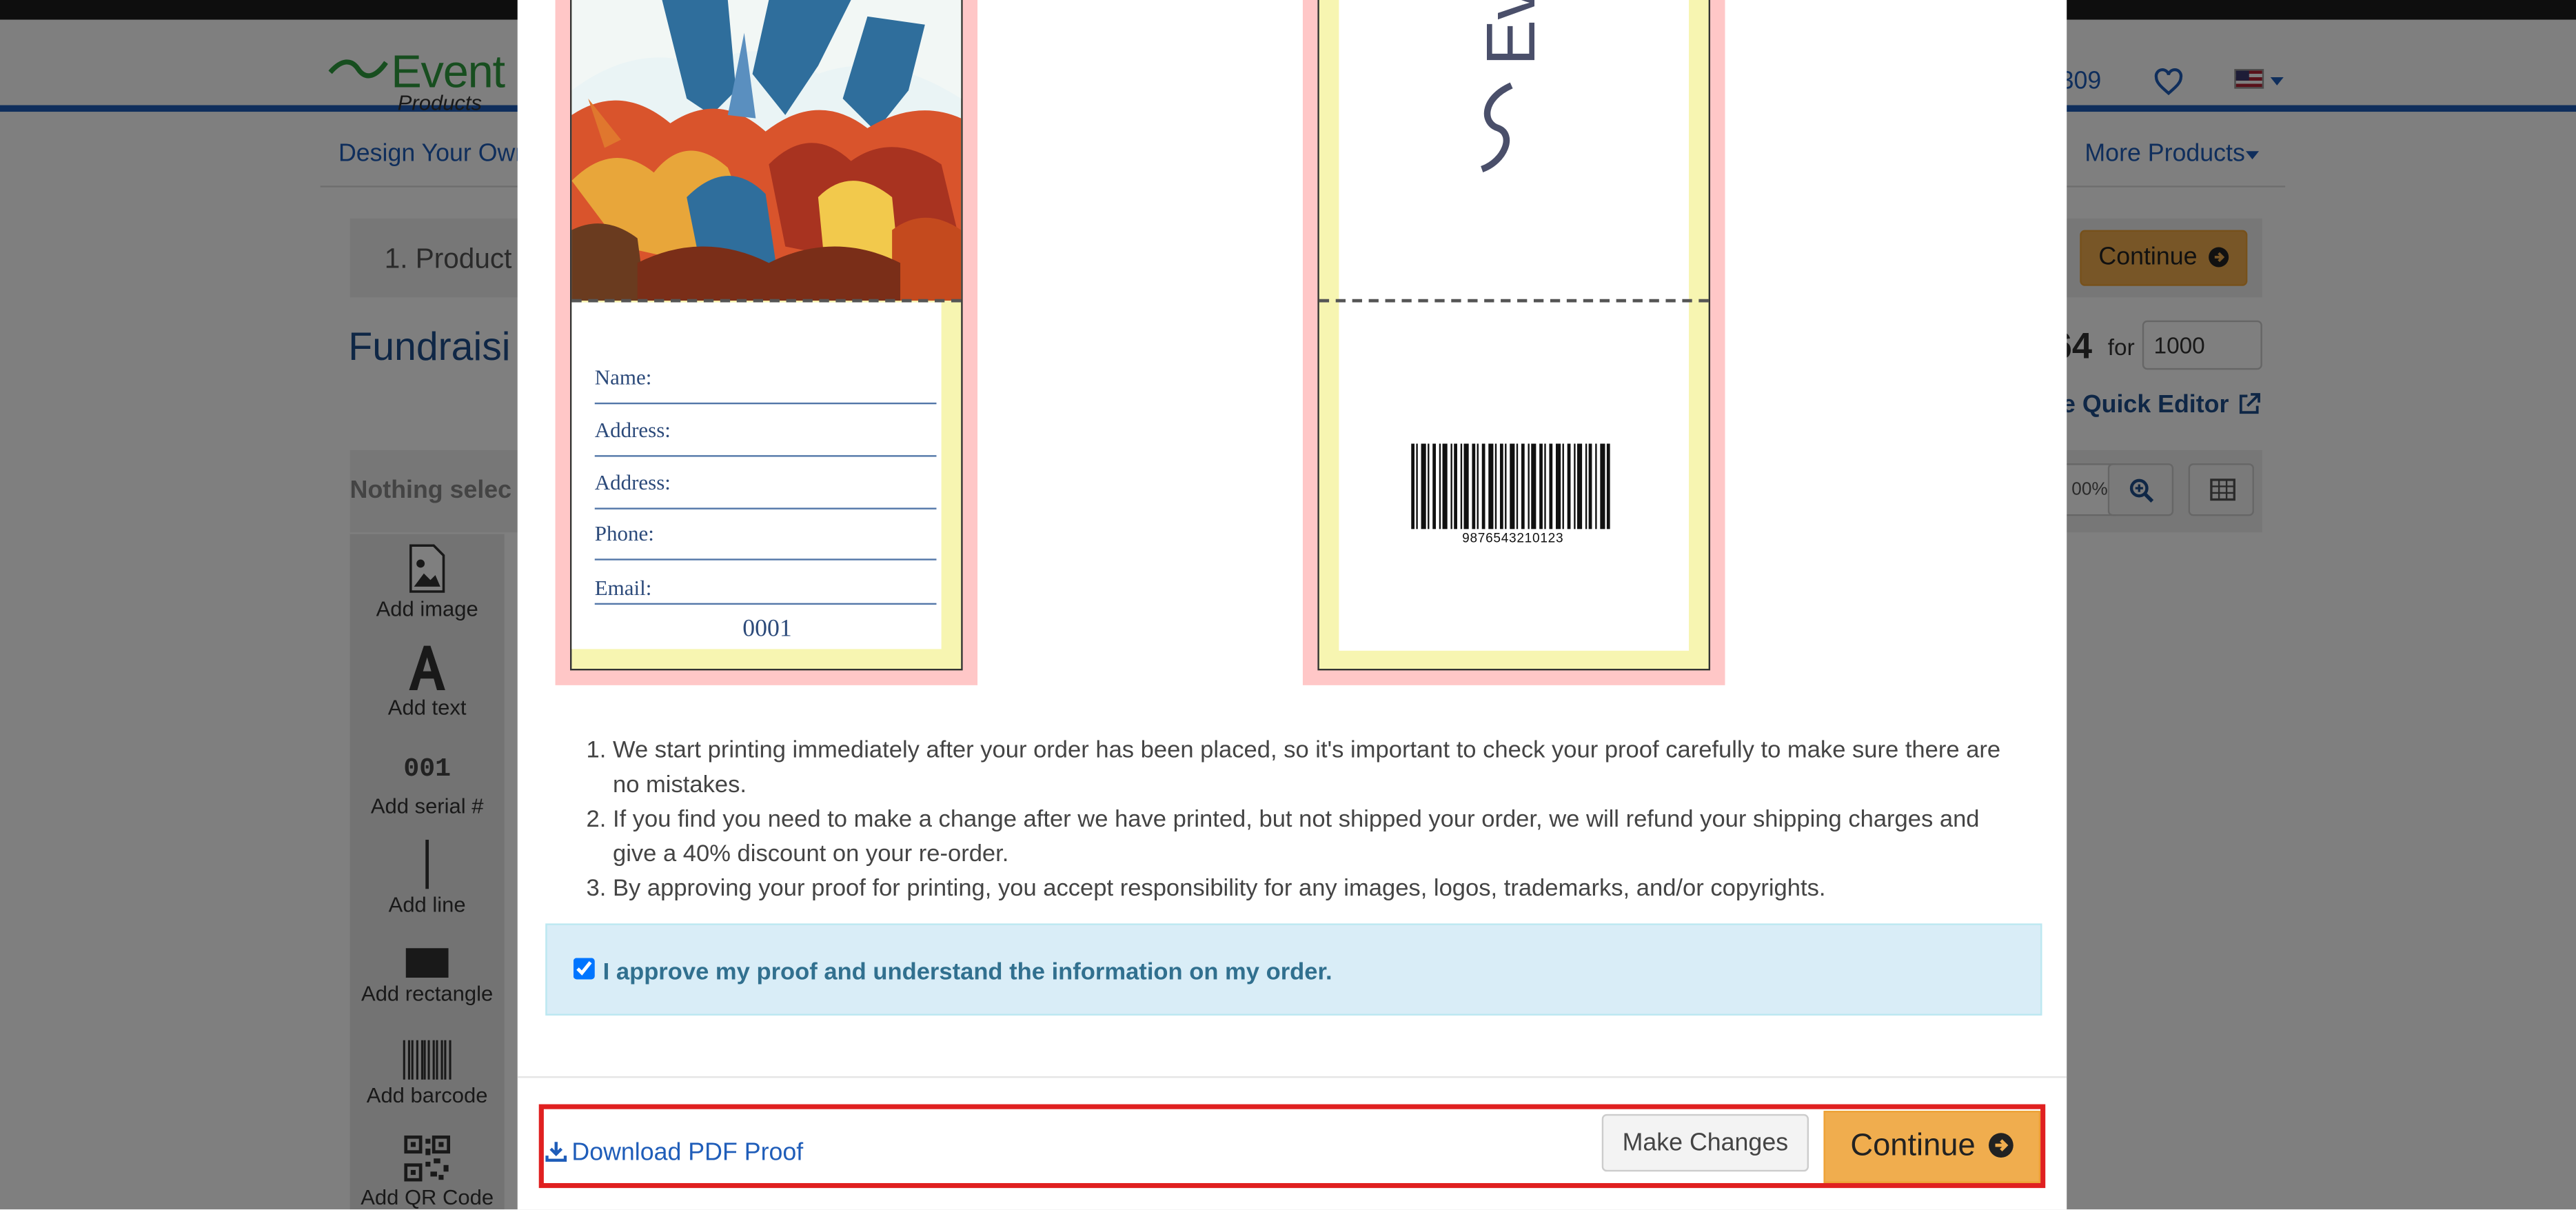 The height and width of the screenshot is (1210, 2576). I want to click on back-logo-text: Ev, so click(1511, 33).